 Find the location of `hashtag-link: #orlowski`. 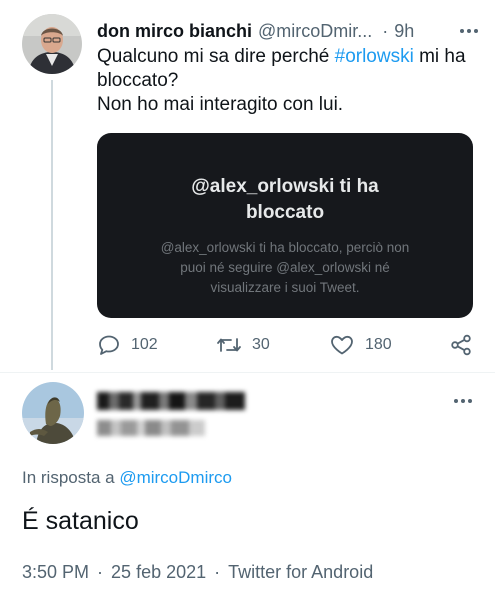

hashtag-link: #orlowski is located at coordinates (374, 56).